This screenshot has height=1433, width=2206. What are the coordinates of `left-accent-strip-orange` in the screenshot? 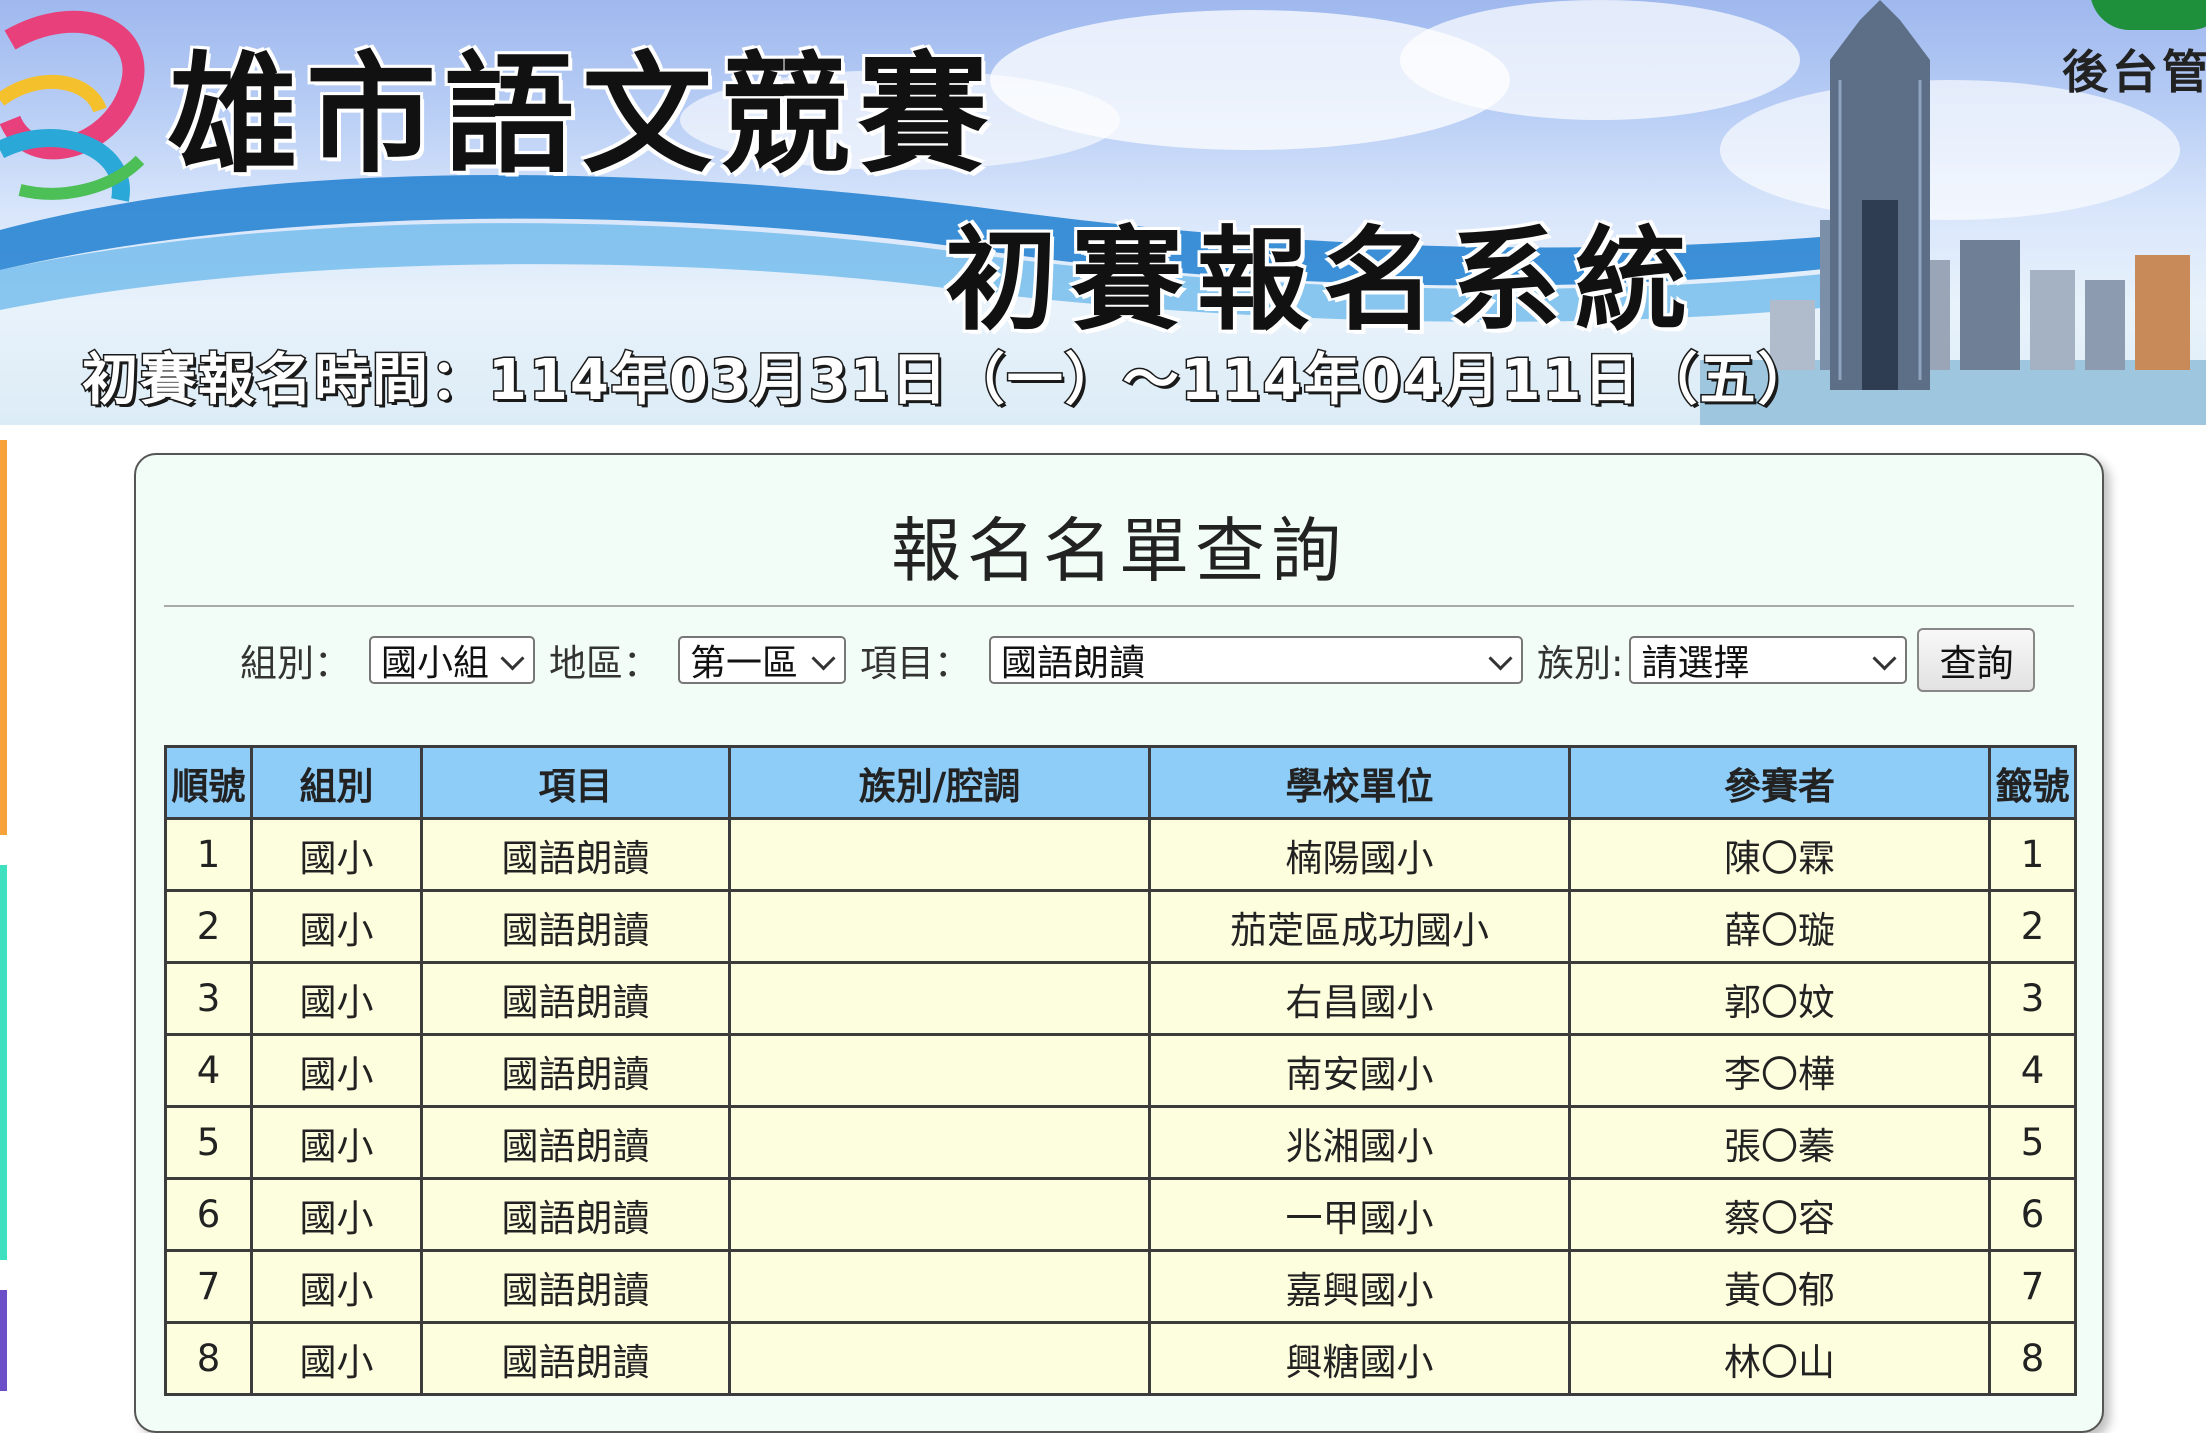 It's located at (3, 637).